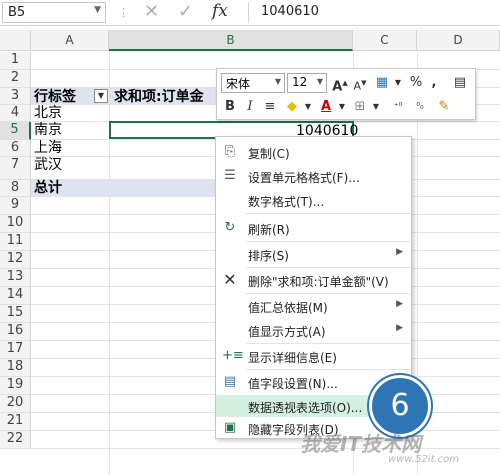 Image resolution: width=500 pixels, height=475 pixels. Describe the element at coordinates (48, 148) in the screenshot. I see `row-label-shanghai: 上海` at that location.